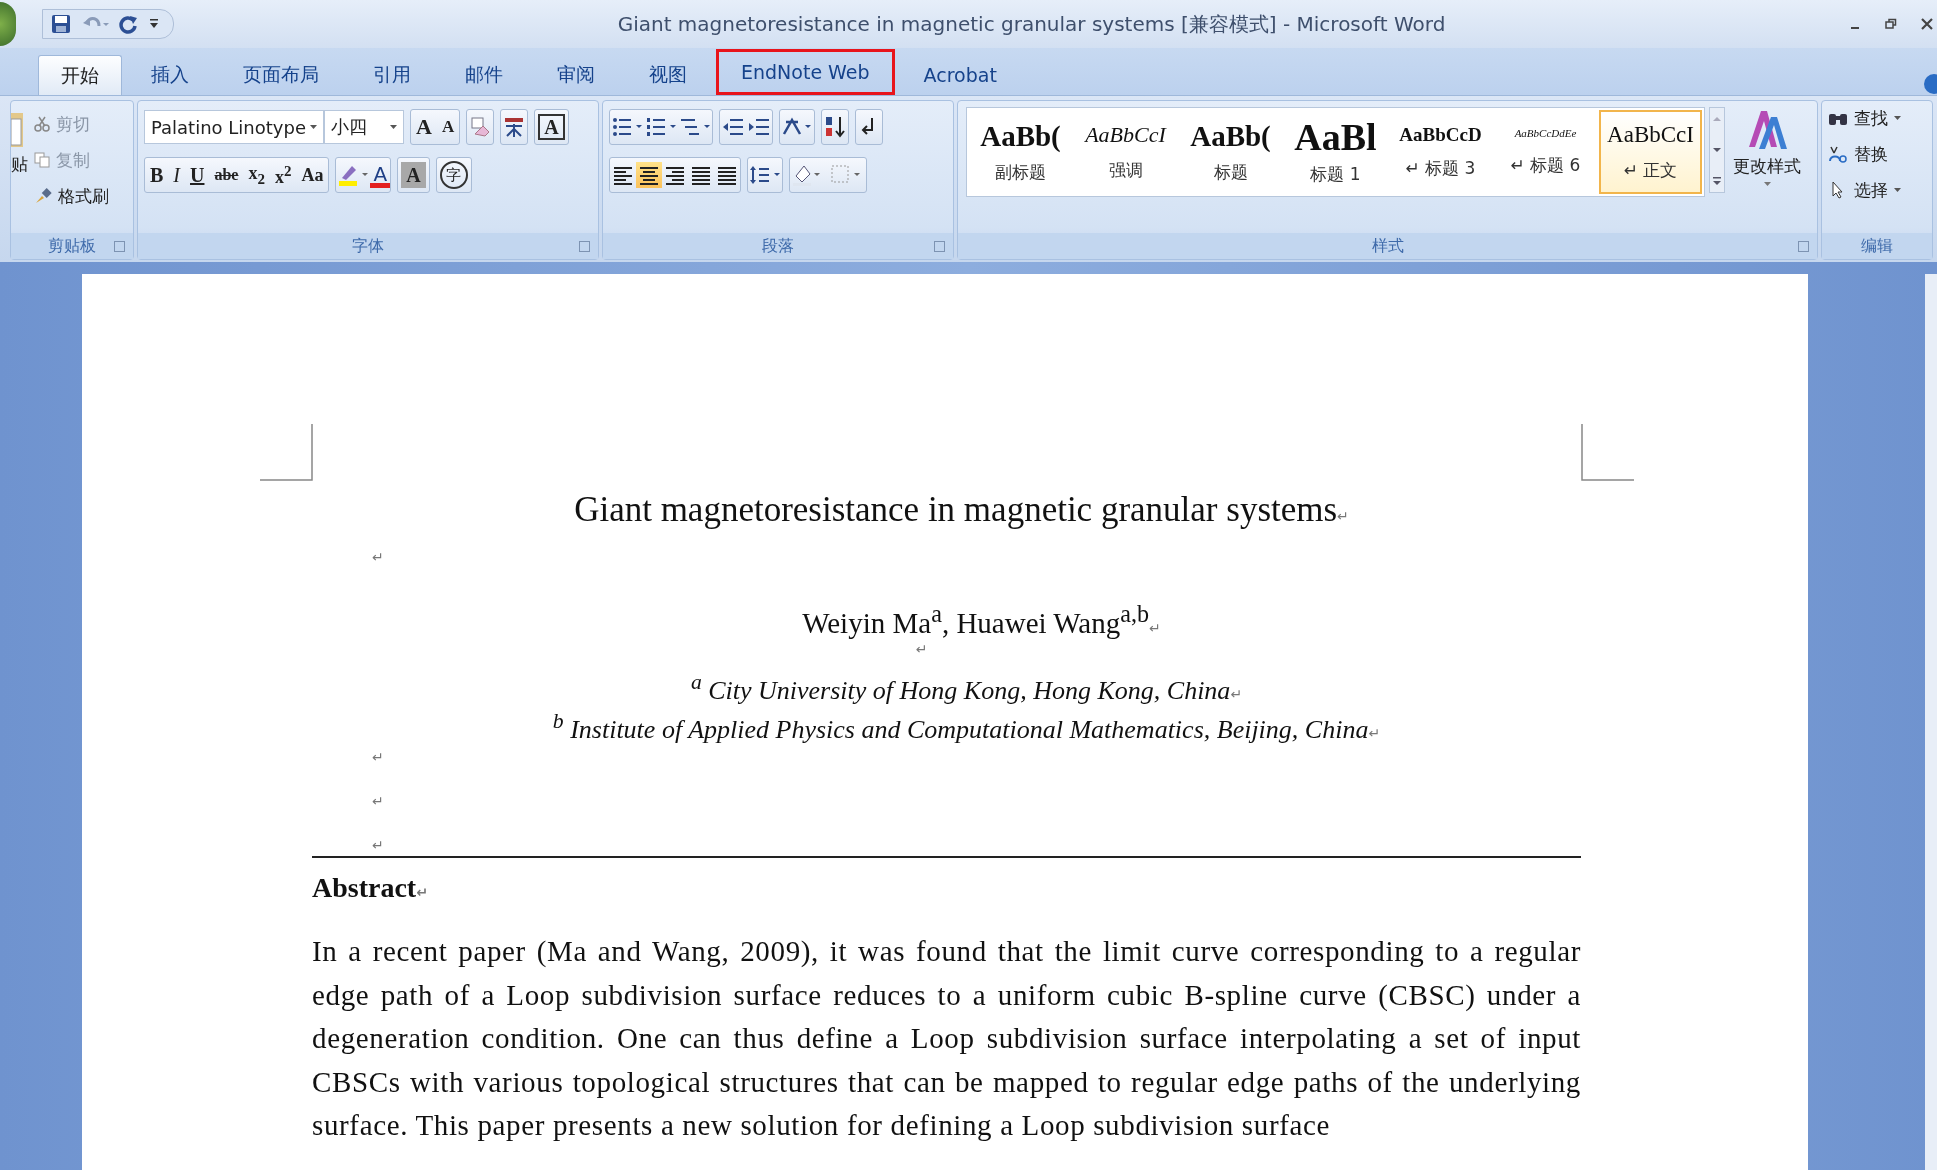 Image resolution: width=1937 pixels, height=1170 pixels. What do you see at coordinates (805, 72) in the screenshot?
I see `ribbon-tab: EndNote Web` at bounding box center [805, 72].